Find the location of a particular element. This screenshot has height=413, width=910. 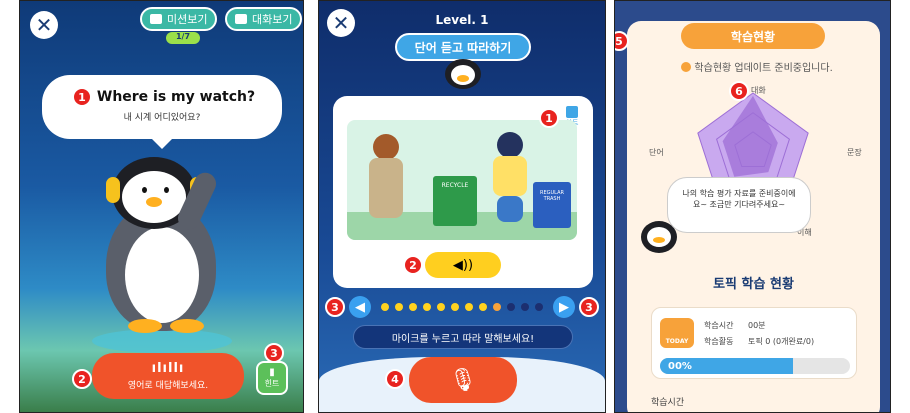

axis-label-sentence: 문장 is located at coordinates (854, 152).